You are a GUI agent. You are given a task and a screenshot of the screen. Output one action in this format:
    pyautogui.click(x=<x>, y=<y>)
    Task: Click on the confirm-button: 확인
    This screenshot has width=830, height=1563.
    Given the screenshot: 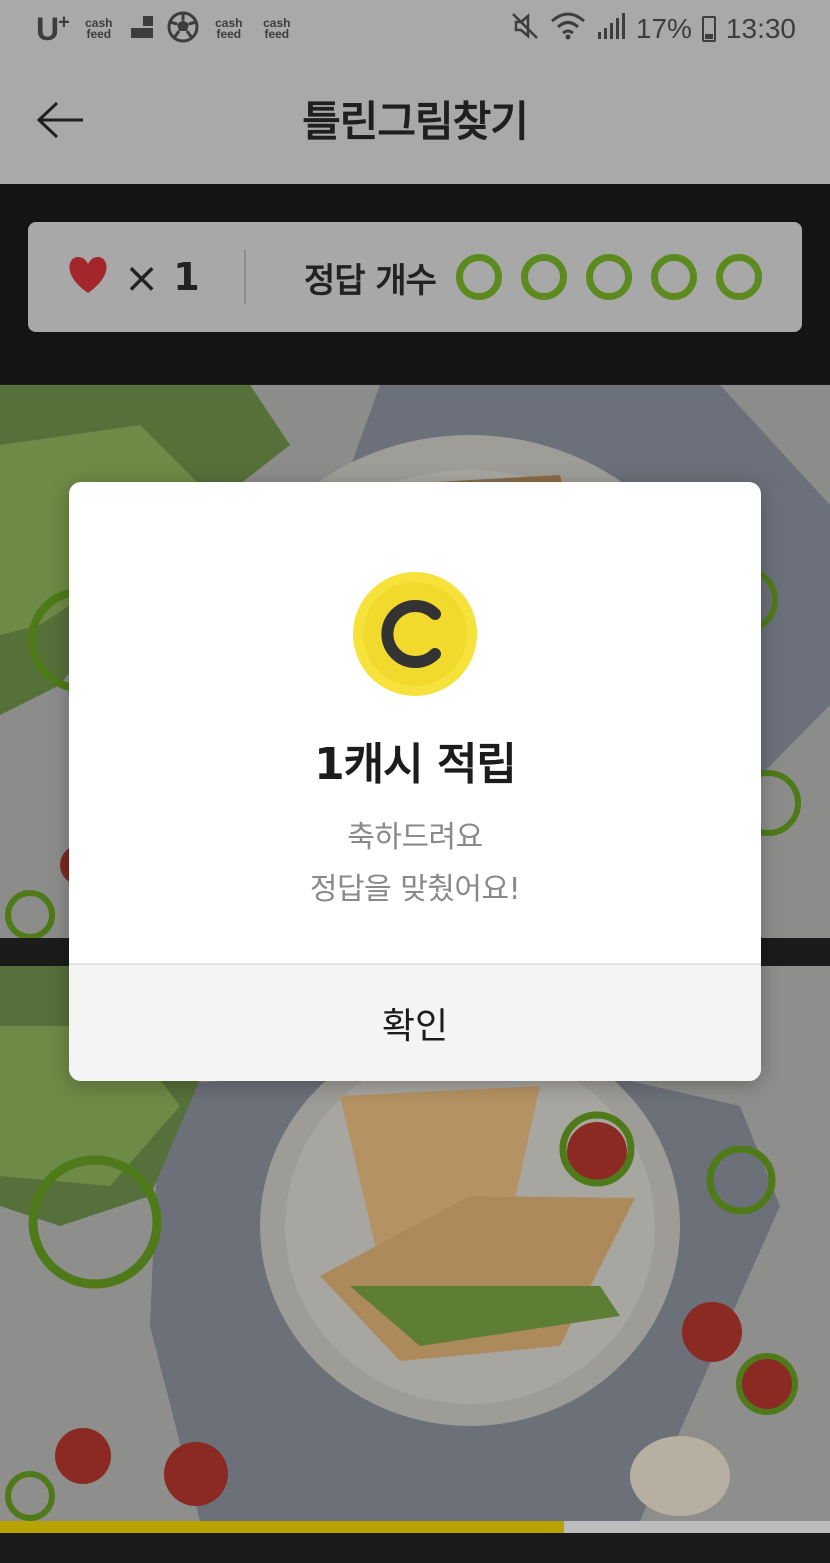 What is the action you would take?
    pyautogui.click(x=415, y=1022)
    